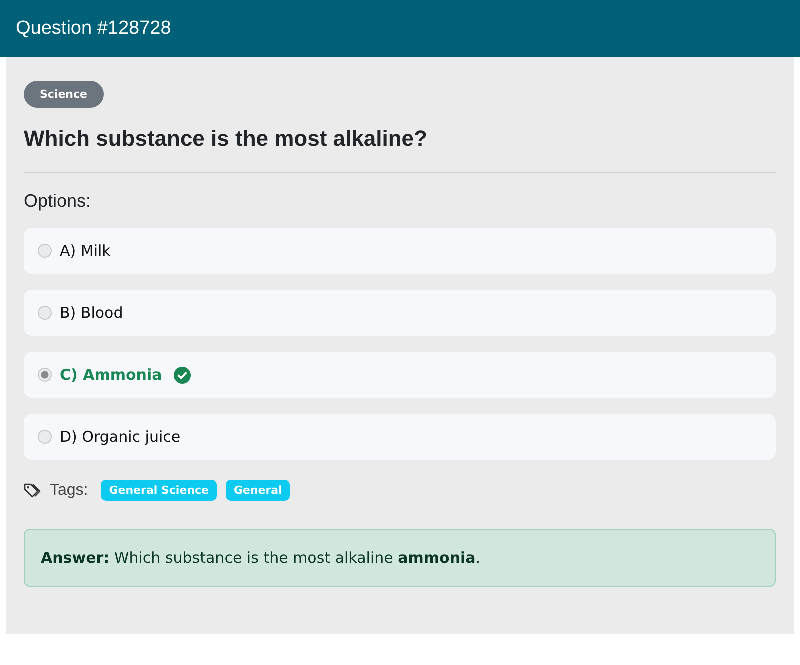  What do you see at coordinates (120, 437) in the screenshot?
I see `option-label: D) Organic juice` at bounding box center [120, 437].